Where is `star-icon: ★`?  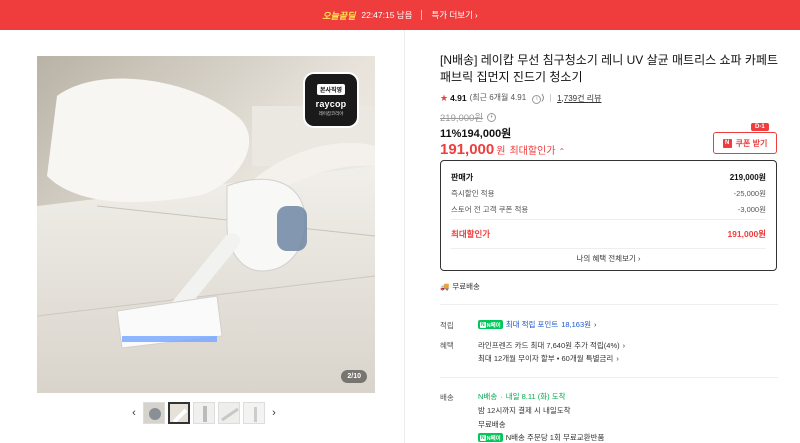
star-icon: ★ is located at coordinates (444, 97).